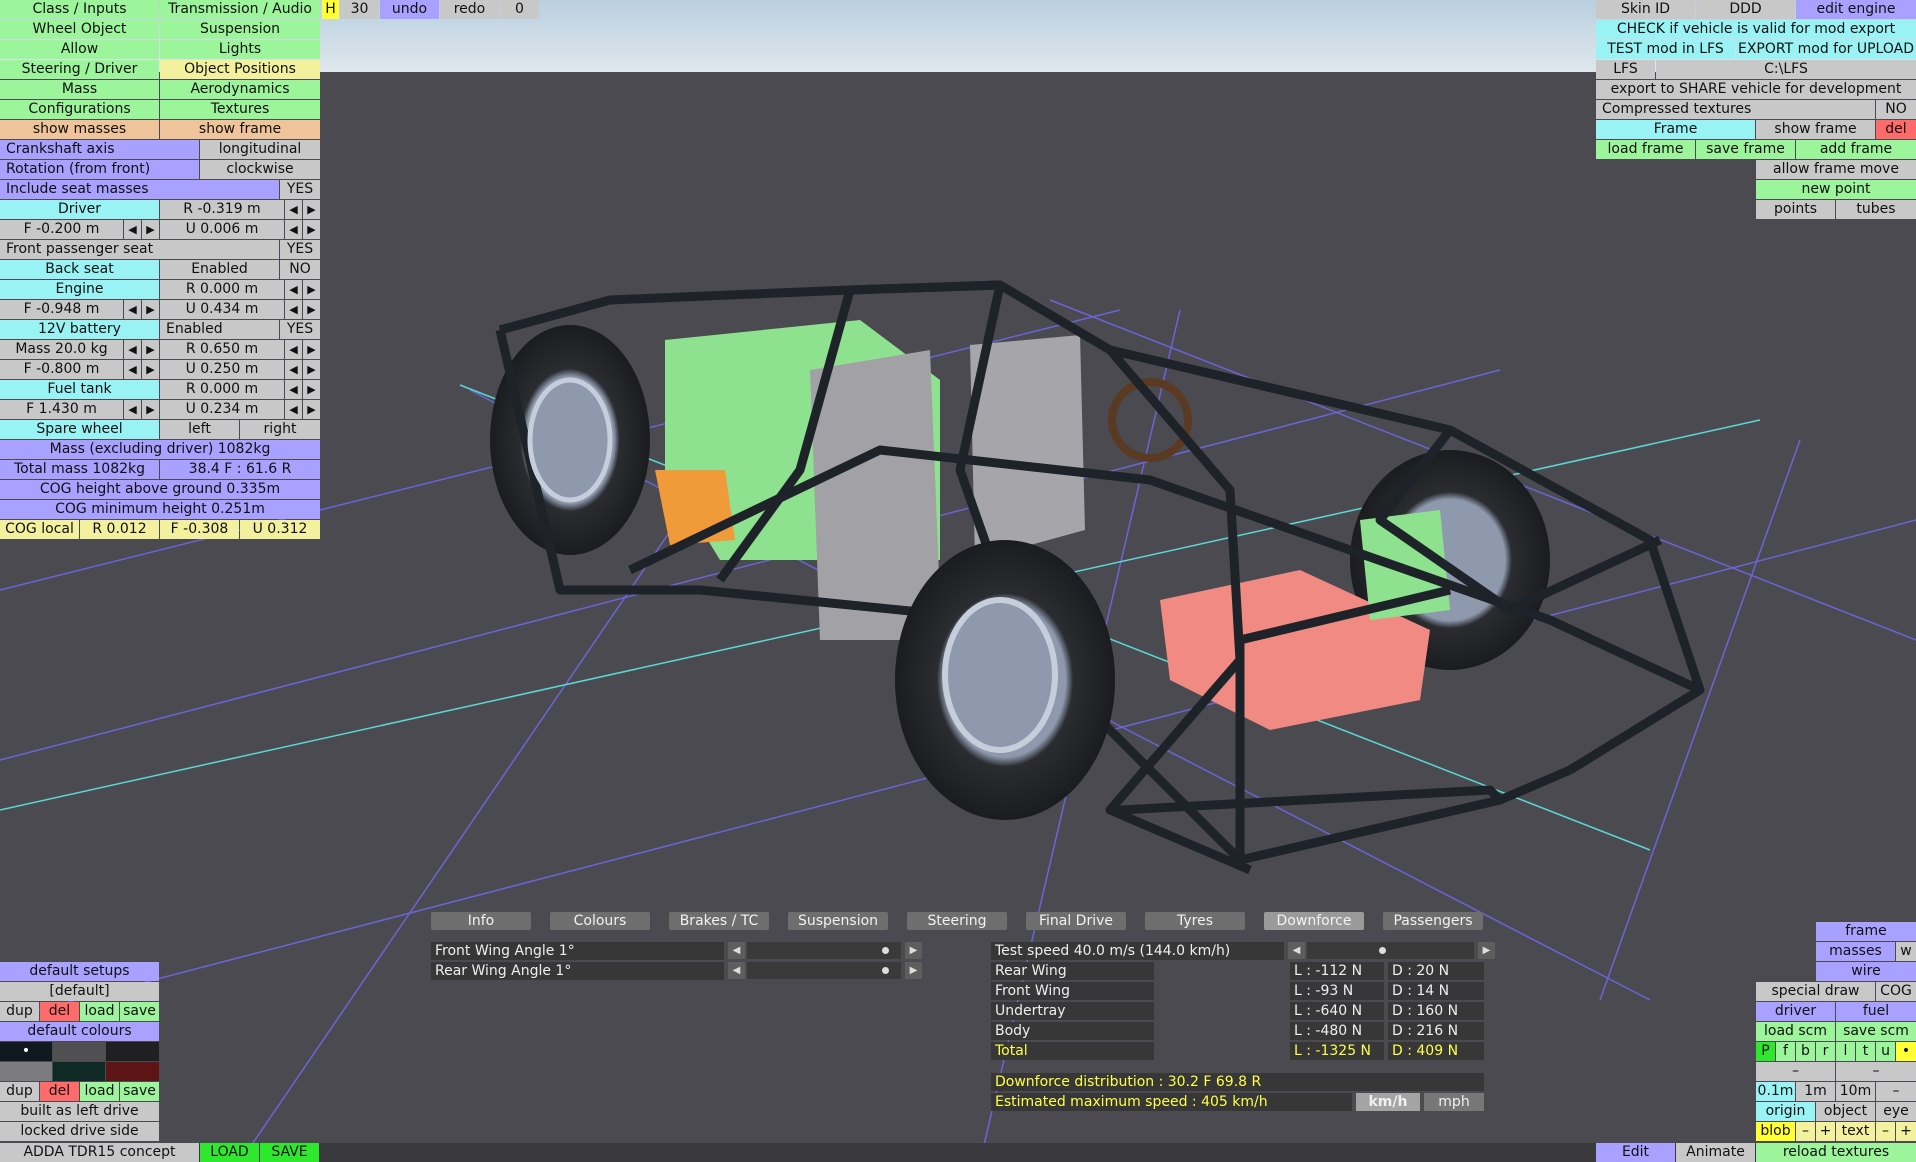  What do you see at coordinates (1836, 189) in the screenshot?
I see `new-point-button: new point` at bounding box center [1836, 189].